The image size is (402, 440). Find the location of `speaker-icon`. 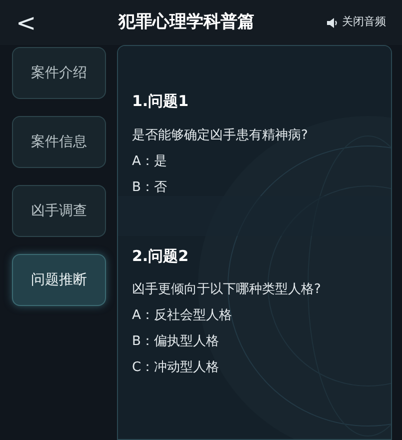

speaker-icon is located at coordinates (332, 23).